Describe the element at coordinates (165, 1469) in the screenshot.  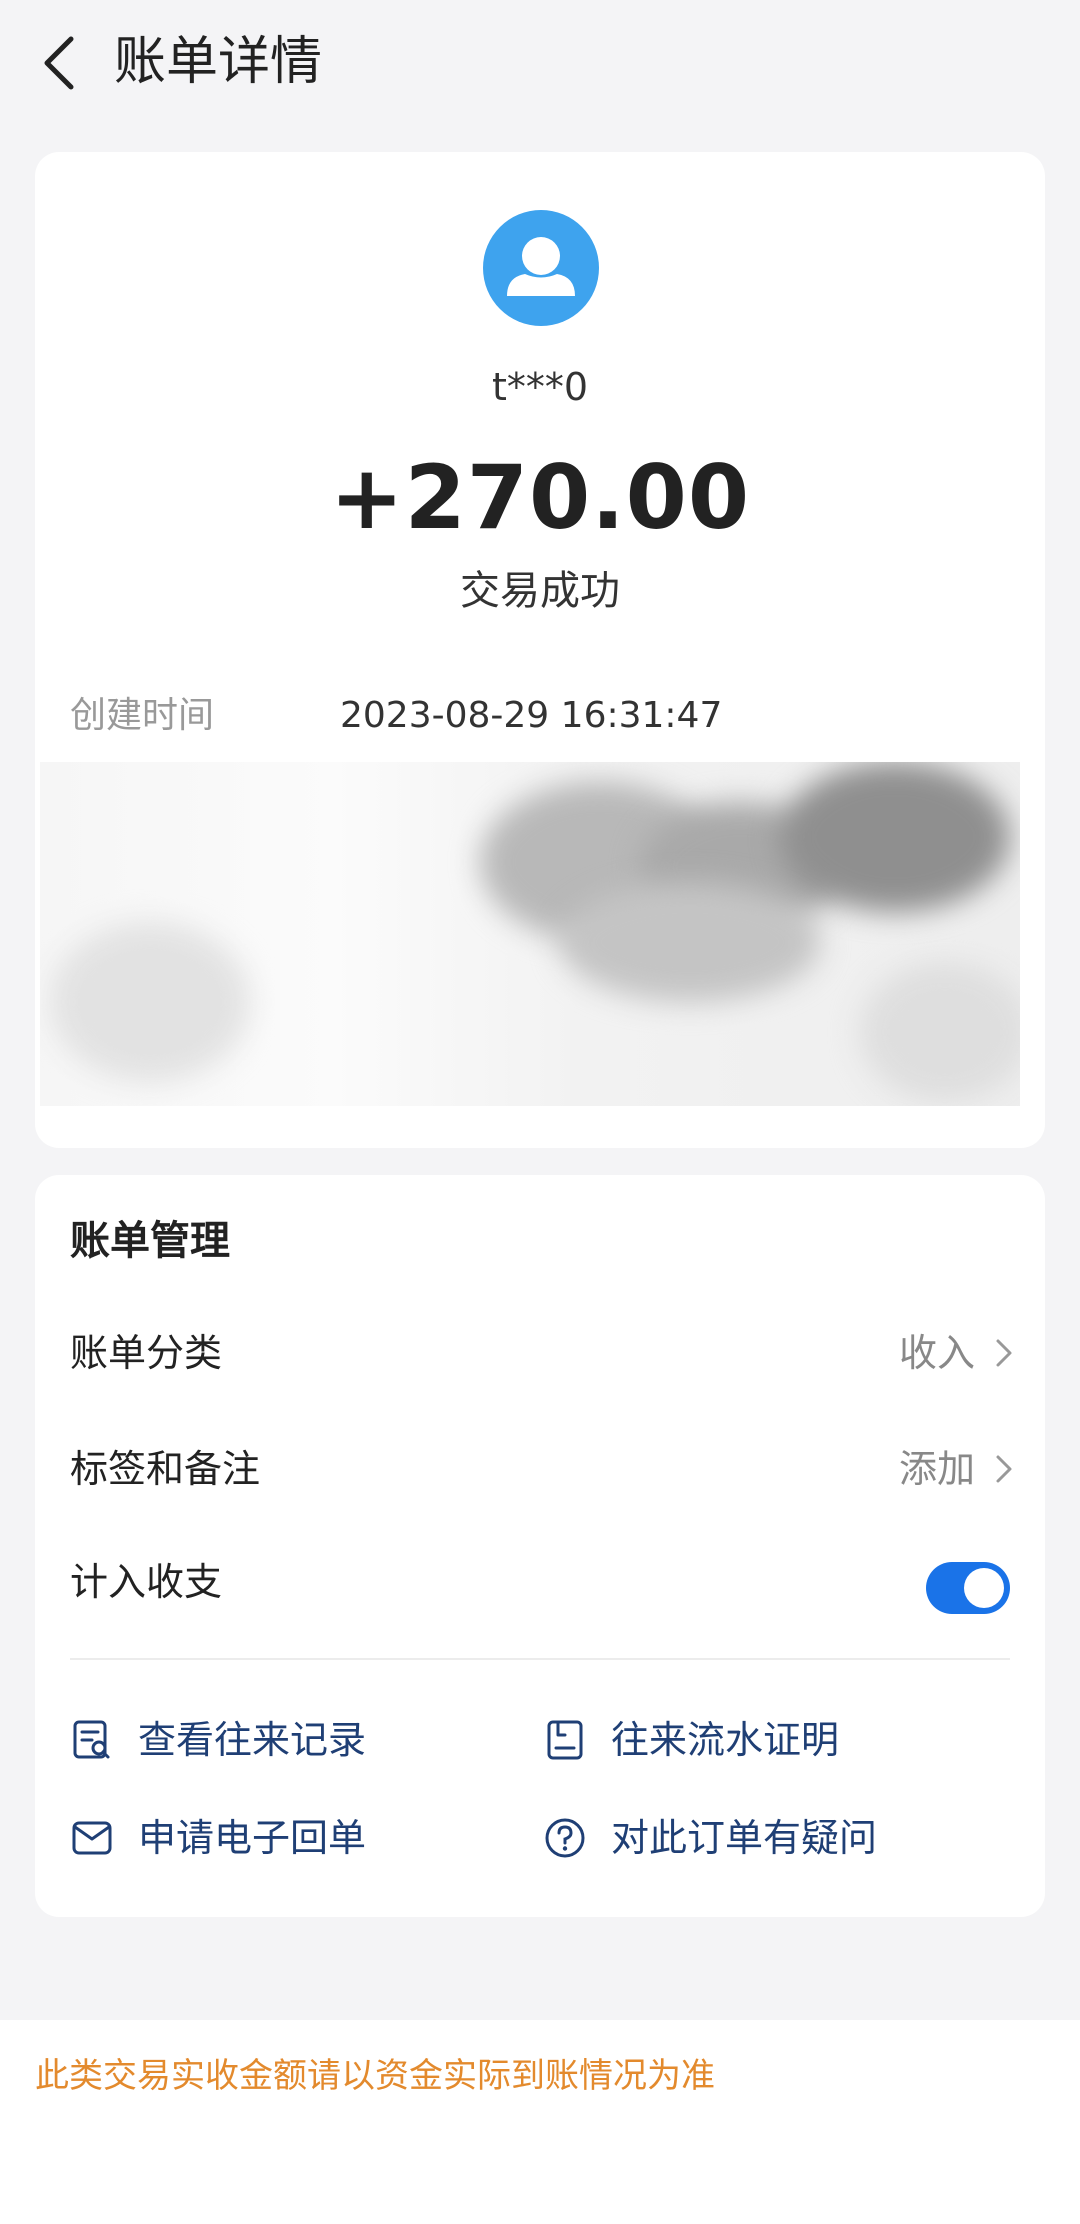
I see `tags-notes-label: 标签和备注` at that location.